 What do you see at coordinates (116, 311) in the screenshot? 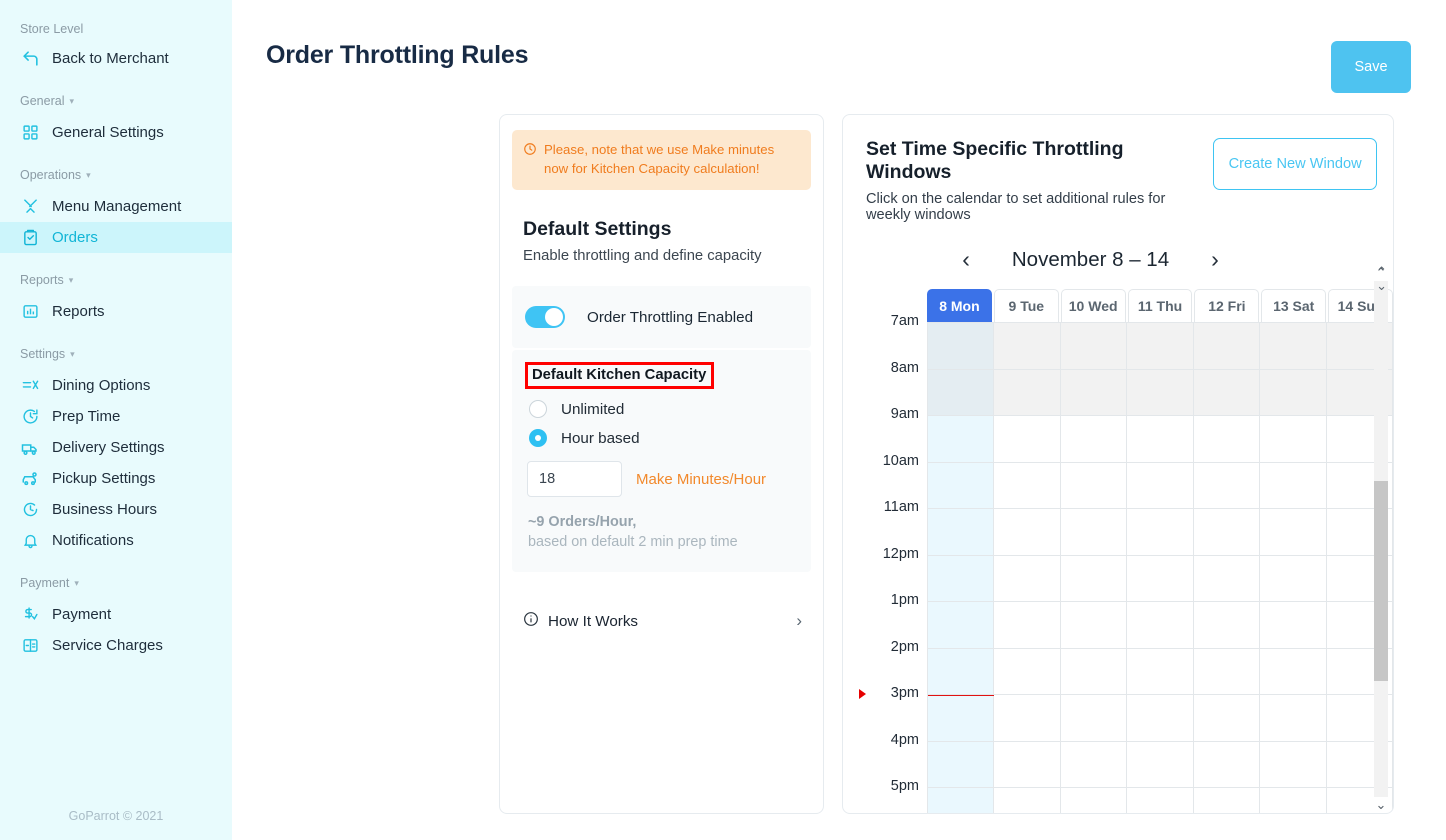
I see `sidebar-item-reports: Reports` at bounding box center [116, 311].